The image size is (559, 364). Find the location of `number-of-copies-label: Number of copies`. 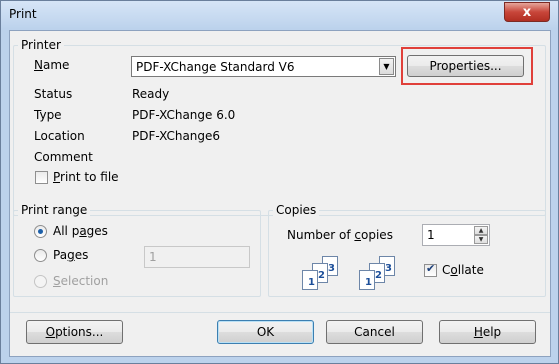

number-of-copies-label: Number of copies is located at coordinates (340, 235).